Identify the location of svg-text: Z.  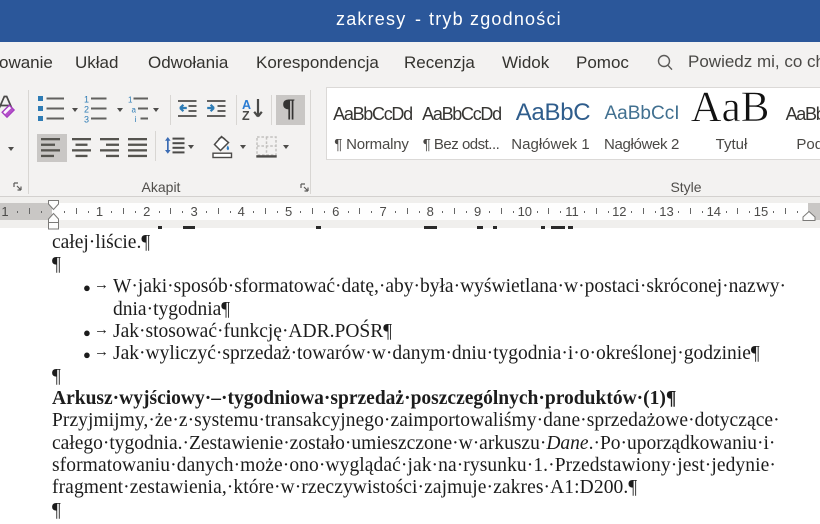
(246, 115).